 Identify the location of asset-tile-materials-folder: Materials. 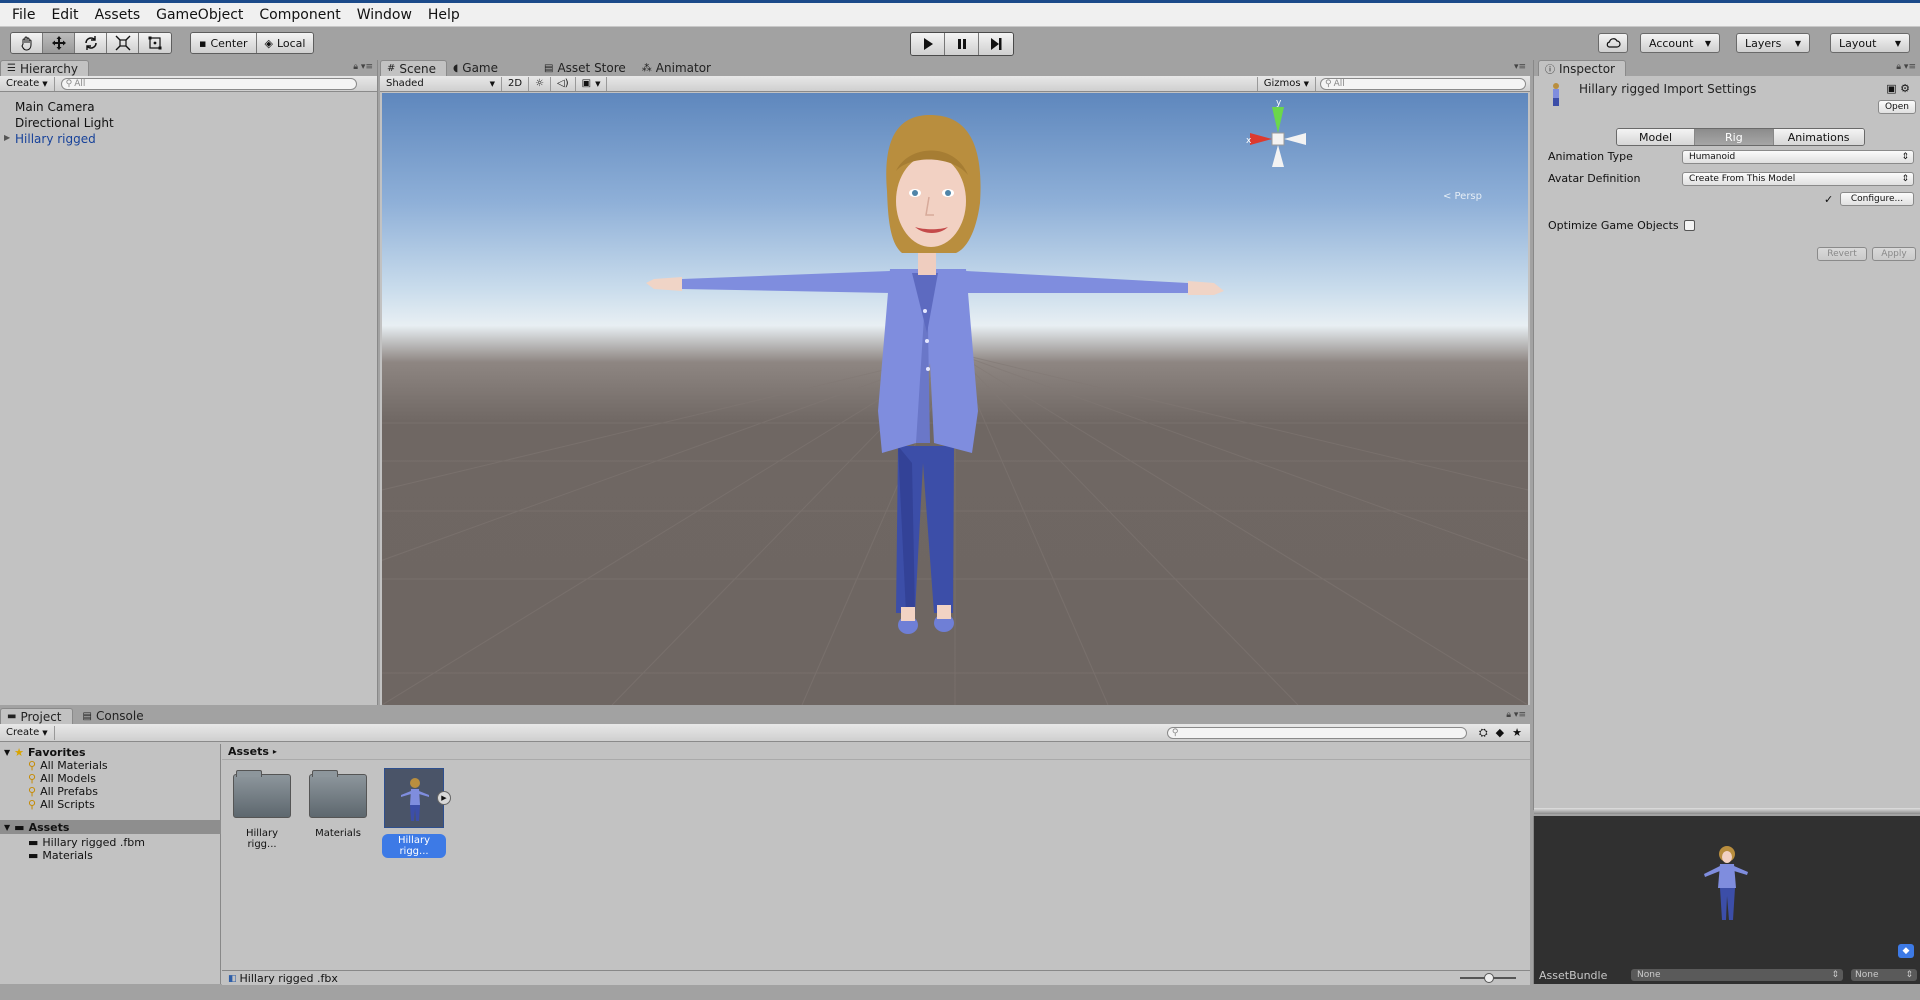
(338, 804).